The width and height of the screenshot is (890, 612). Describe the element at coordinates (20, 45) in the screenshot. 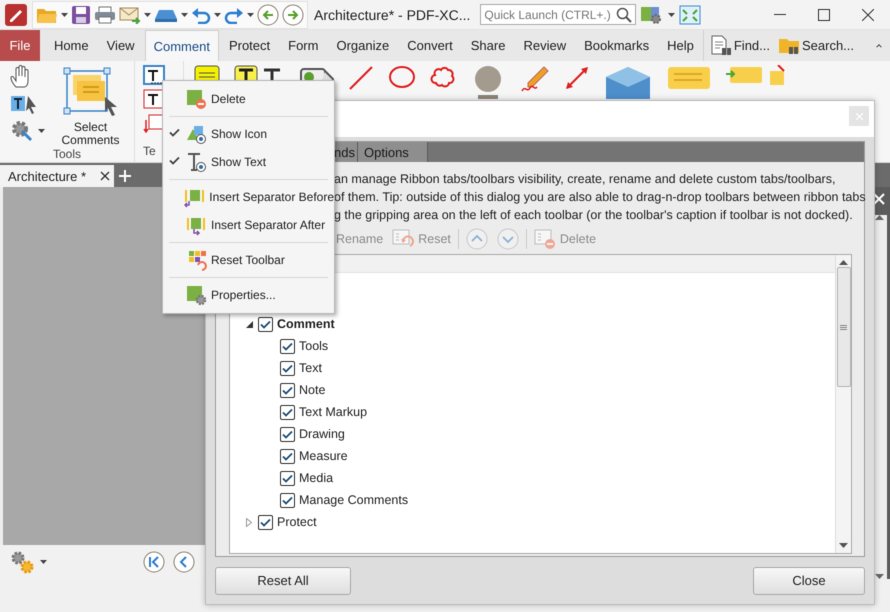

I see `ribbon-tab: File` at that location.